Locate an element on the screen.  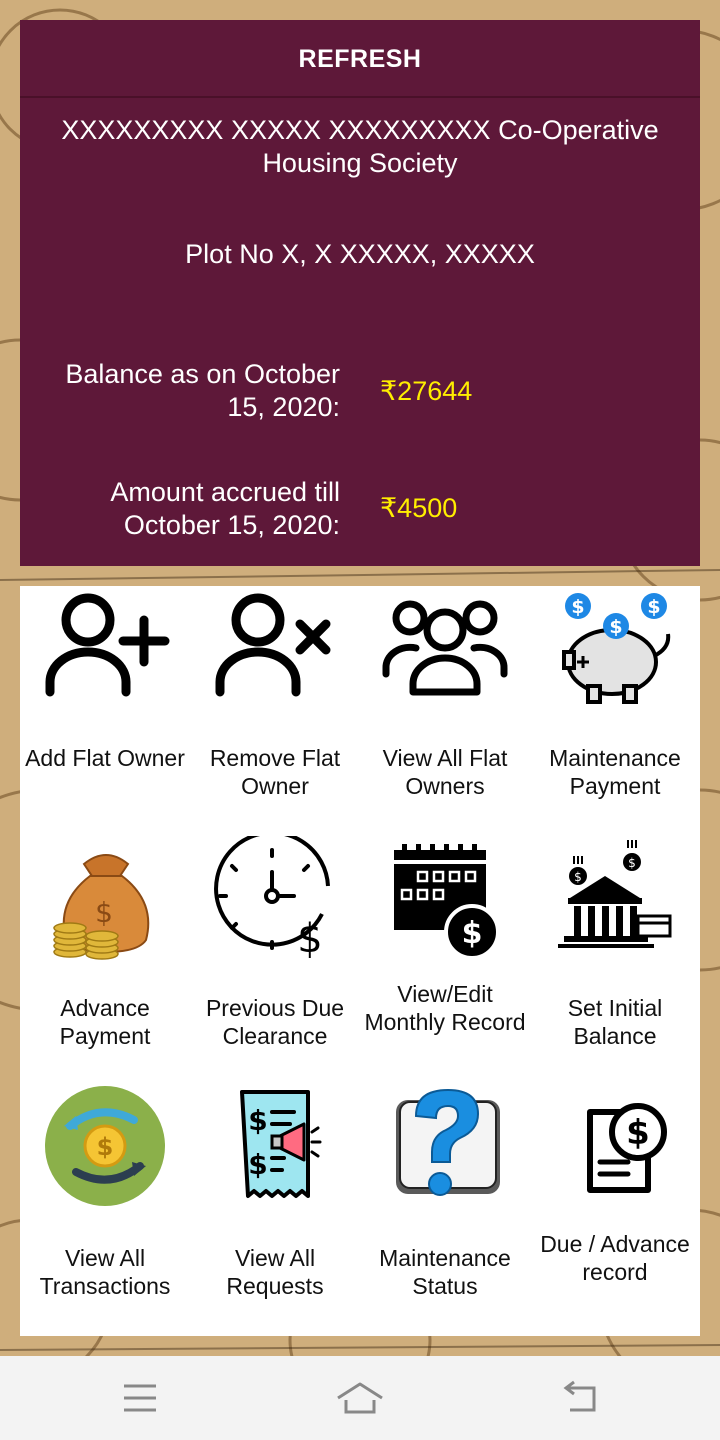
menu-label: Advance Payment is located at coordinates (105, 1022).